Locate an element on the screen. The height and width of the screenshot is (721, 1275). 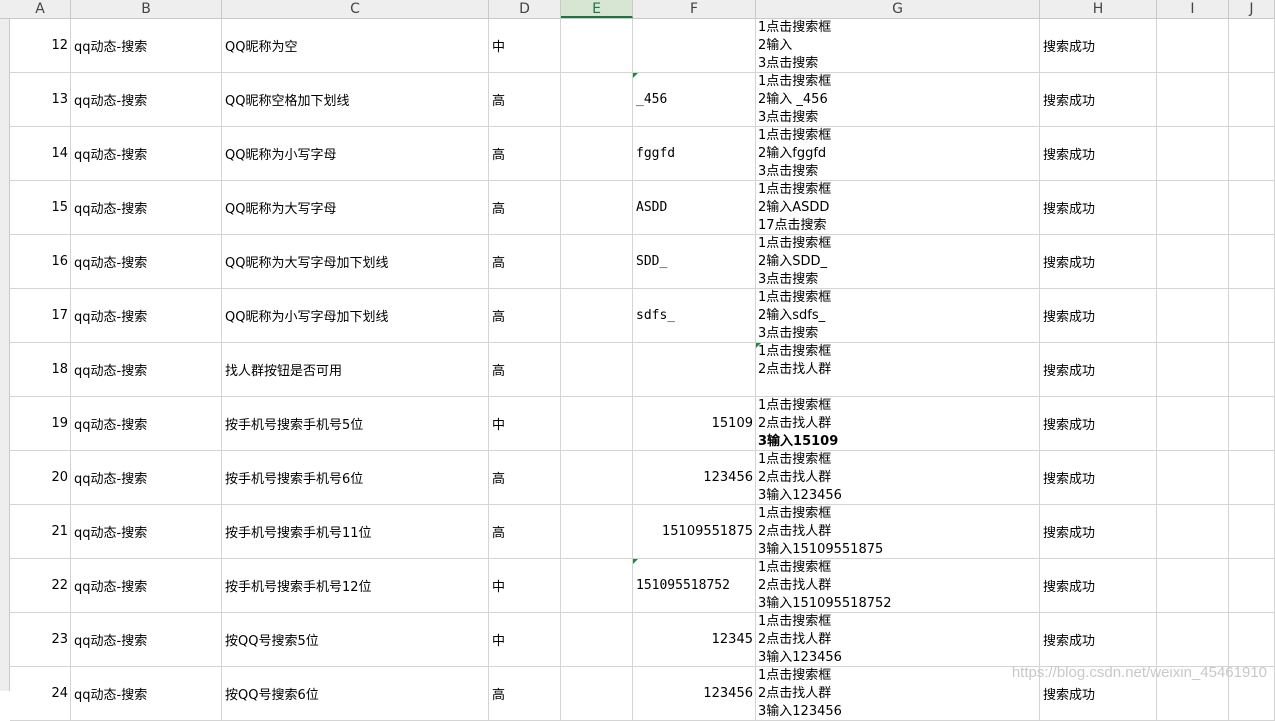
input-cell: 15109551875 is located at coordinates (694, 531).